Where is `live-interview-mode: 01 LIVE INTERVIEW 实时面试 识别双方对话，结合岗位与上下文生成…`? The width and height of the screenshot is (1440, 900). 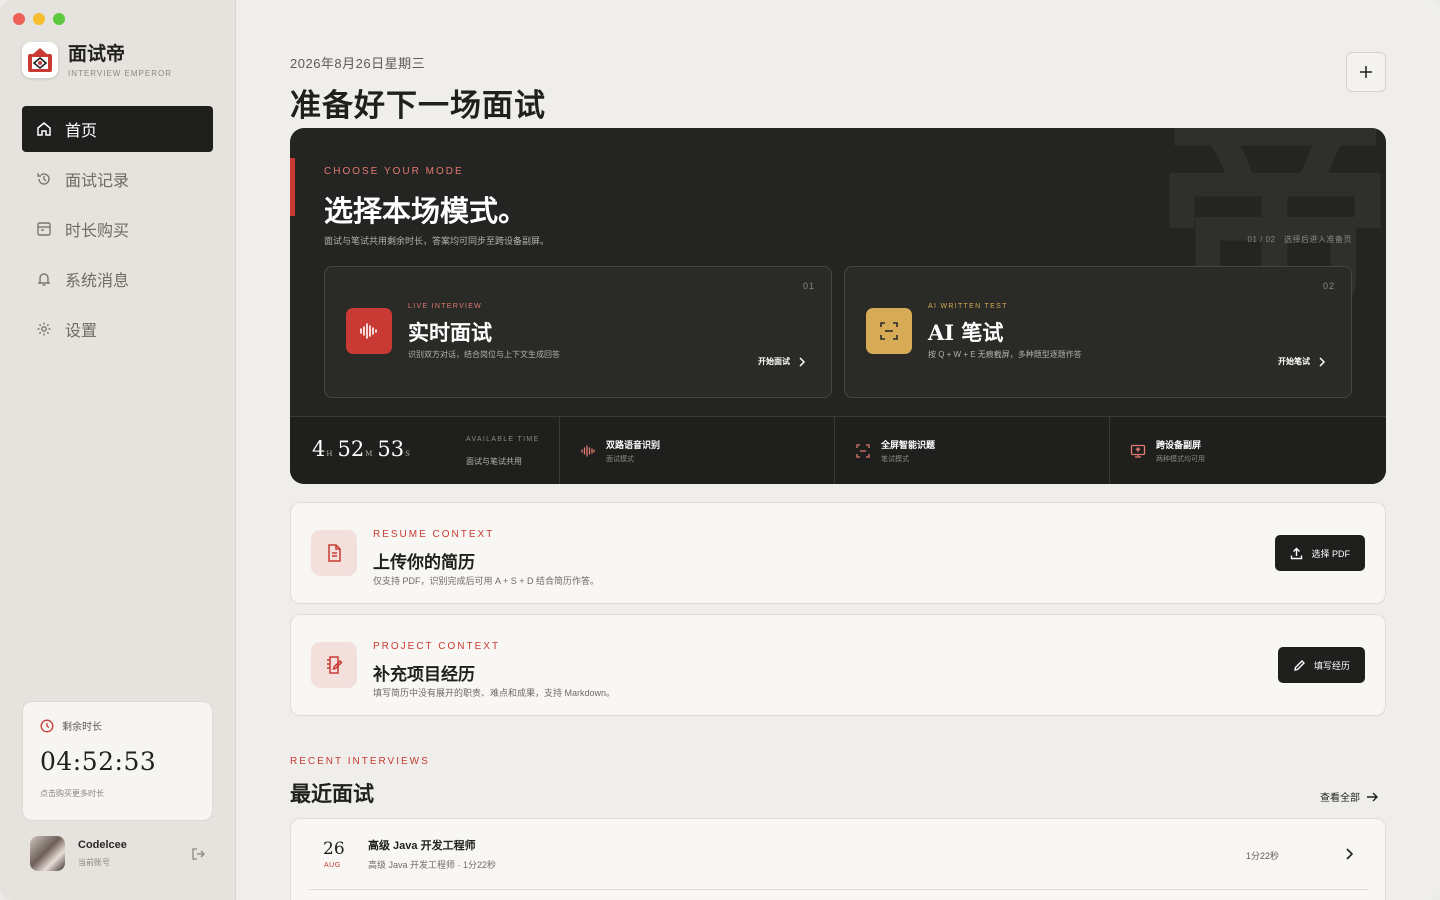 live-interview-mode: 01 LIVE INTERVIEW 实时面试 识别双方对话，结合岗位与上下文生成… is located at coordinates (578, 332).